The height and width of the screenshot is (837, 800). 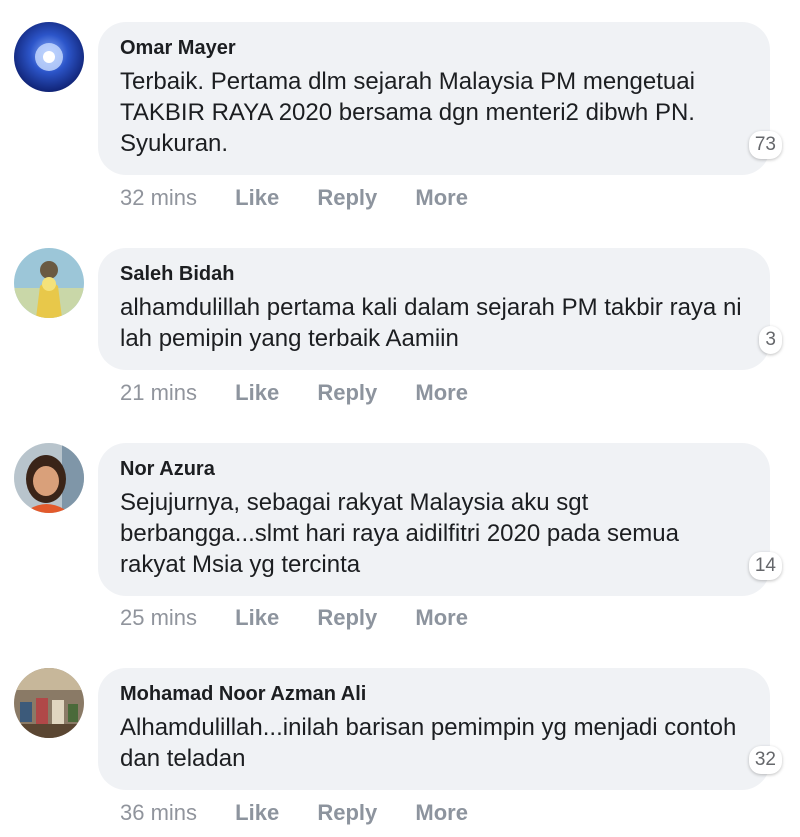 What do you see at coordinates (310, 618) in the screenshot?
I see `comment-actions: 25 mins Like Reply More` at bounding box center [310, 618].